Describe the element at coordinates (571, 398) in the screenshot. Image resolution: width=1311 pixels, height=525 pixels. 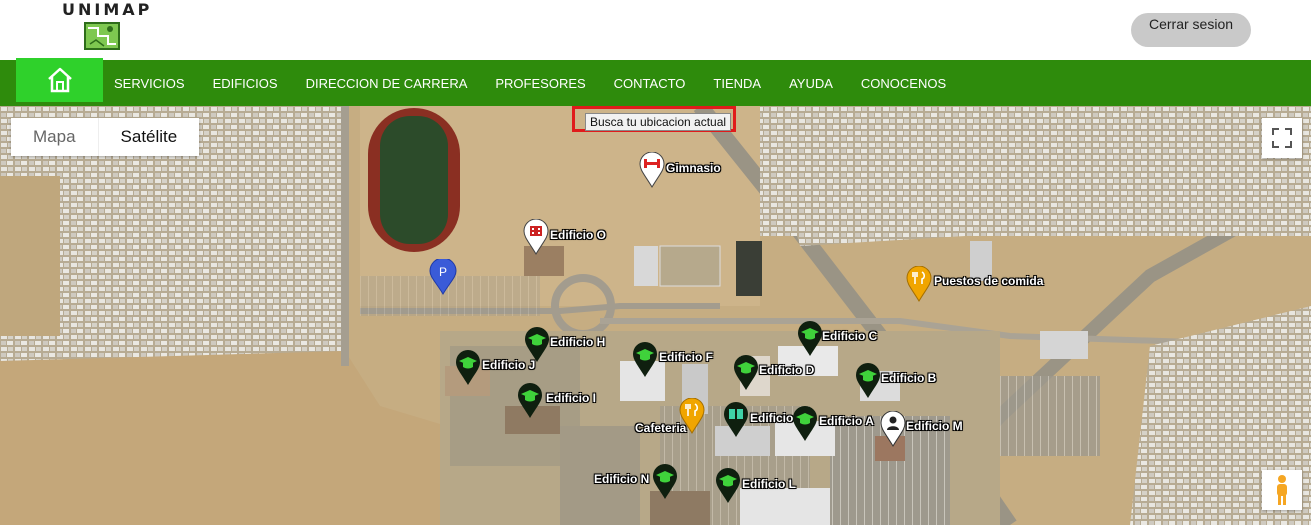
I see `label-edificio-i: Edificio I` at that location.